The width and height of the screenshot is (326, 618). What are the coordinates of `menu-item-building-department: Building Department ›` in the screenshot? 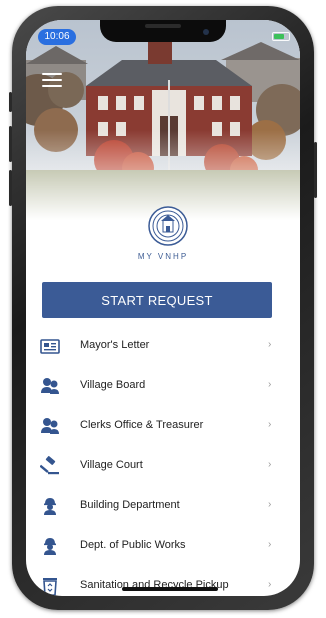 It's located at (163, 506).